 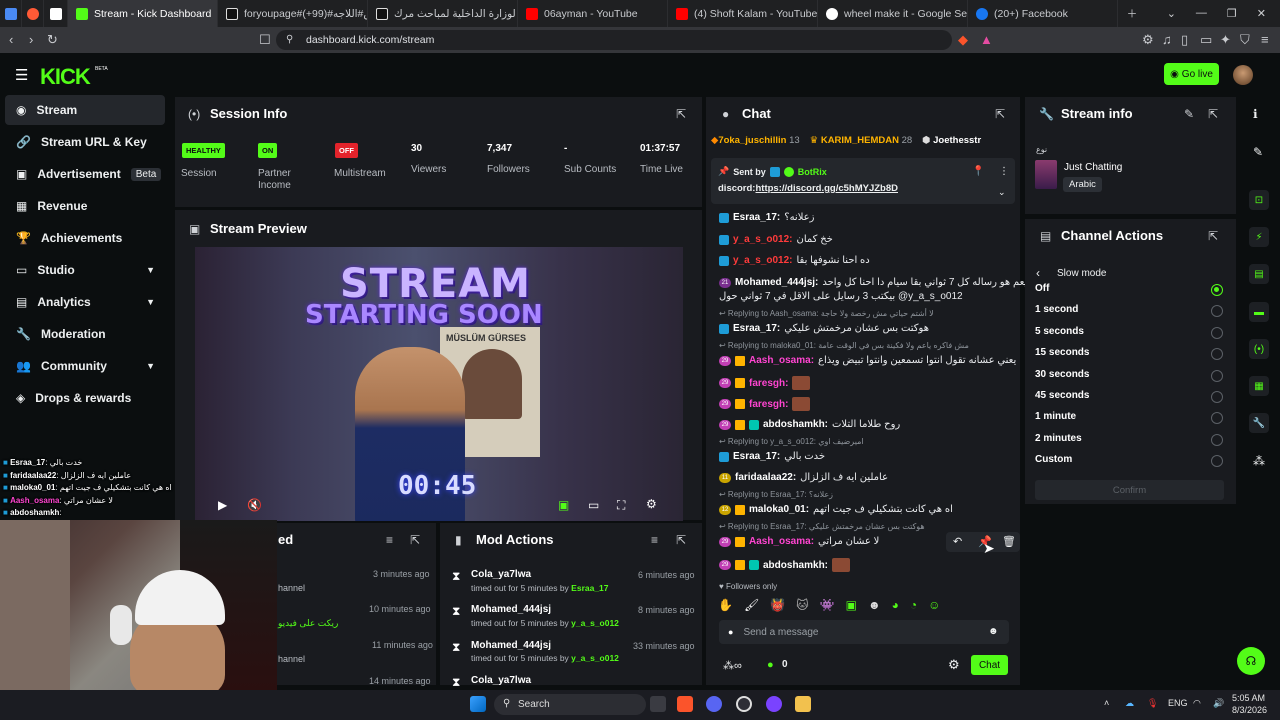 I want to click on sidebar-item-drops-rewards: ◈ Drops & rewards, so click(x=85, y=398).